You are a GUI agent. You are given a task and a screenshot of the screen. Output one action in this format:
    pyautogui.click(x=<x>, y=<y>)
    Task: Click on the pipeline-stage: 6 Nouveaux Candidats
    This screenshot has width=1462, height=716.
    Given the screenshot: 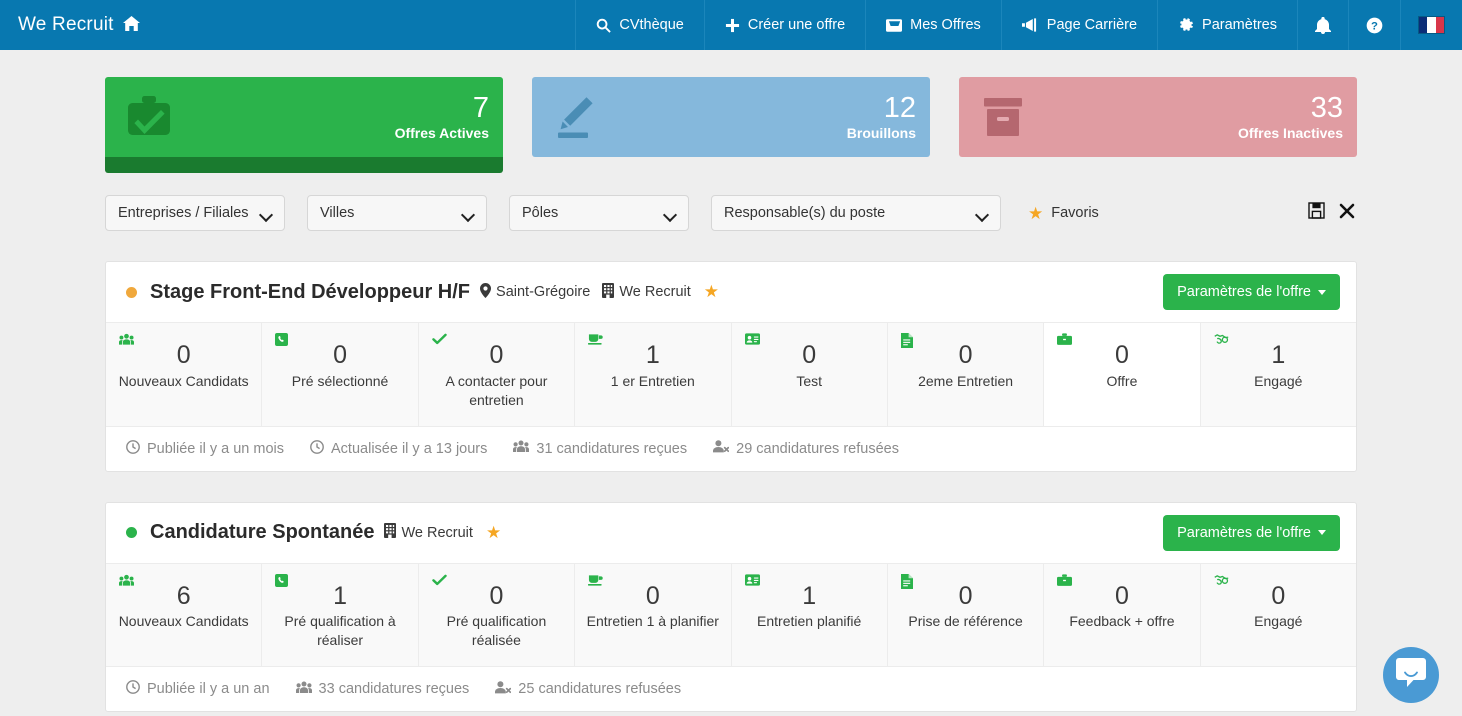 What is the action you would take?
    pyautogui.click(x=184, y=615)
    